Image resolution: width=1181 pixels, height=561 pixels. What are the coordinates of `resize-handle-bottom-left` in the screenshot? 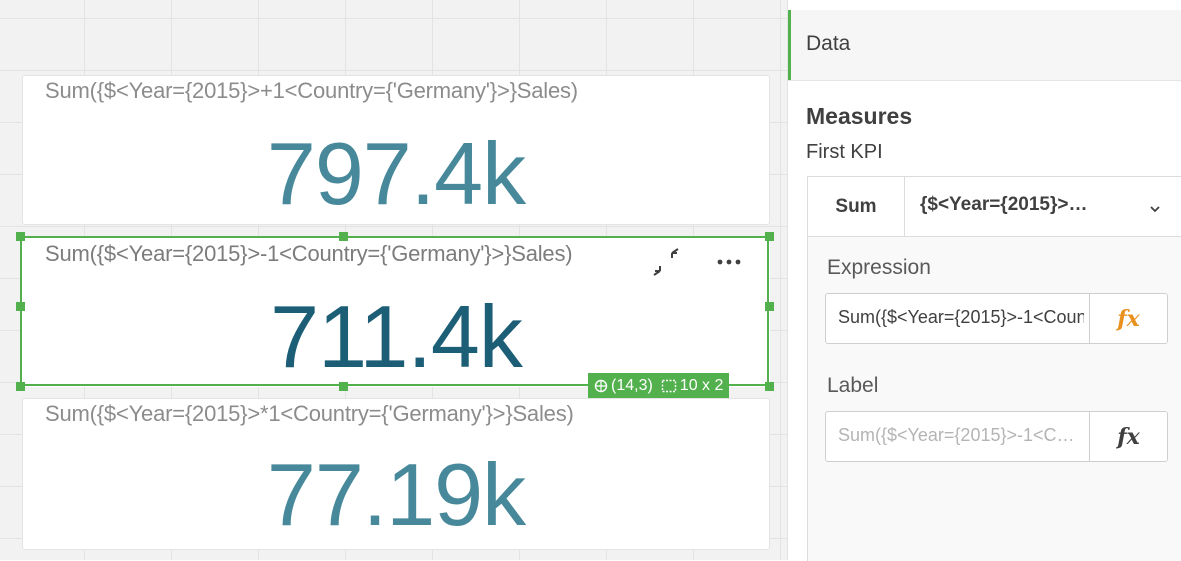 It's located at (20, 386).